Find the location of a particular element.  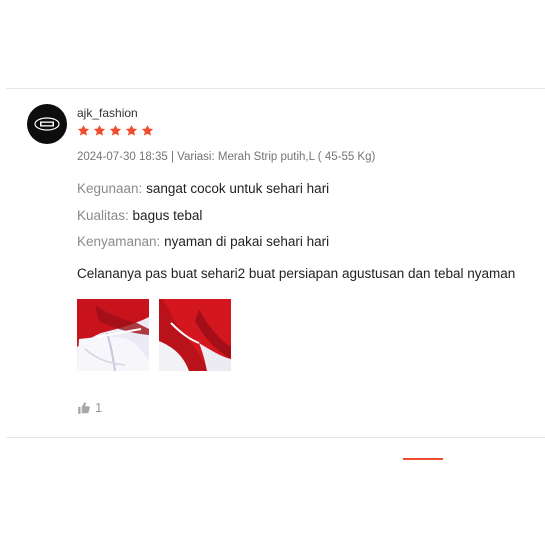

attribute-value: nyaman di pakai sehari hari is located at coordinates (247, 241).